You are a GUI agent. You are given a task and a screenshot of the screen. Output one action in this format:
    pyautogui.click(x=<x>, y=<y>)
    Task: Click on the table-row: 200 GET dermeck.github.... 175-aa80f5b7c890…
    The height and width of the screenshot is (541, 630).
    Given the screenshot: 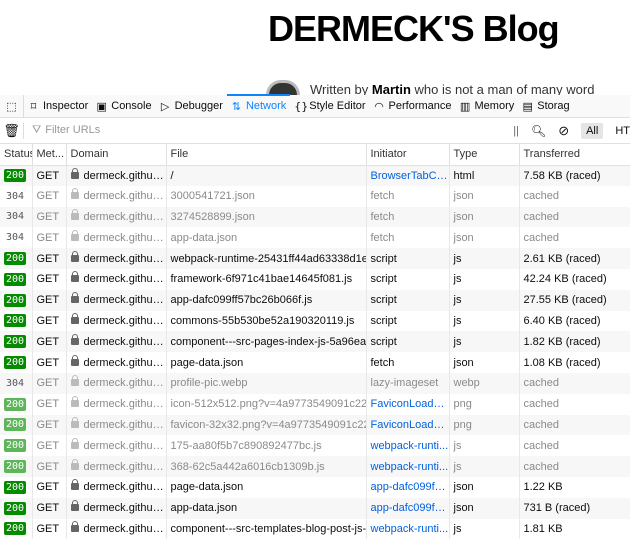 What is the action you would take?
    pyautogui.click(x=315, y=446)
    